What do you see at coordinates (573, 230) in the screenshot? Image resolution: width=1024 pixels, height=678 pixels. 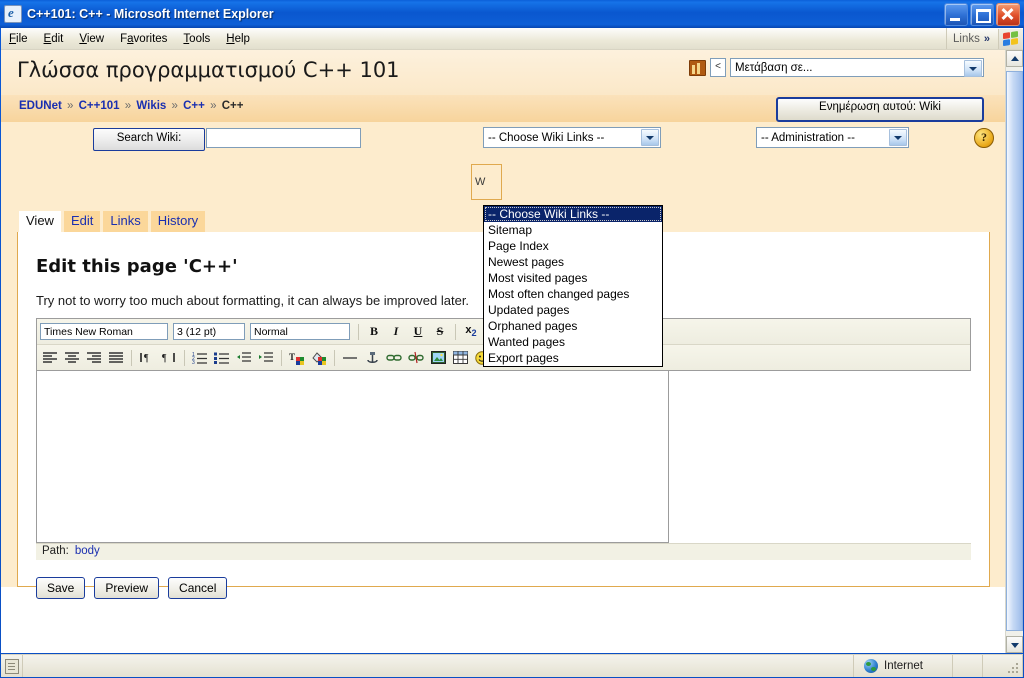 I see `dropdown-option-sitemap: Sitemap` at bounding box center [573, 230].